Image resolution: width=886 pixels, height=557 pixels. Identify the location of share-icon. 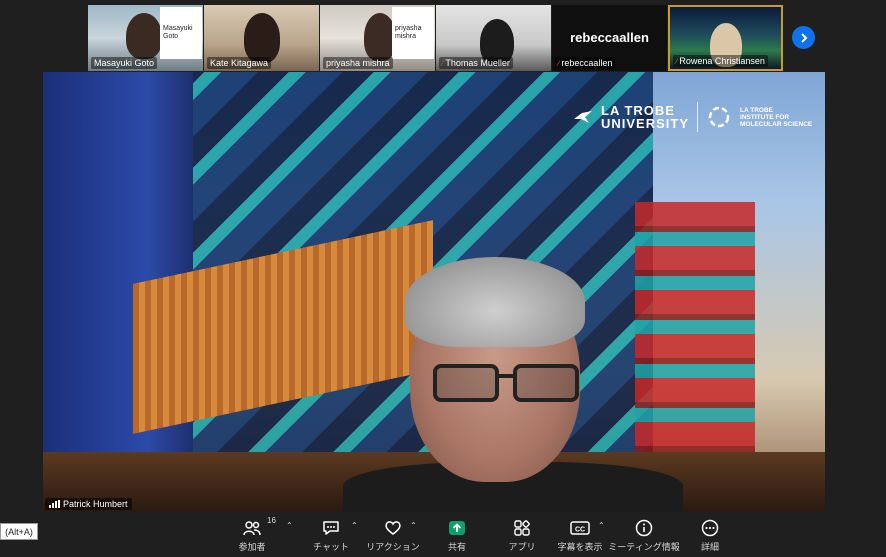
(457, 528).